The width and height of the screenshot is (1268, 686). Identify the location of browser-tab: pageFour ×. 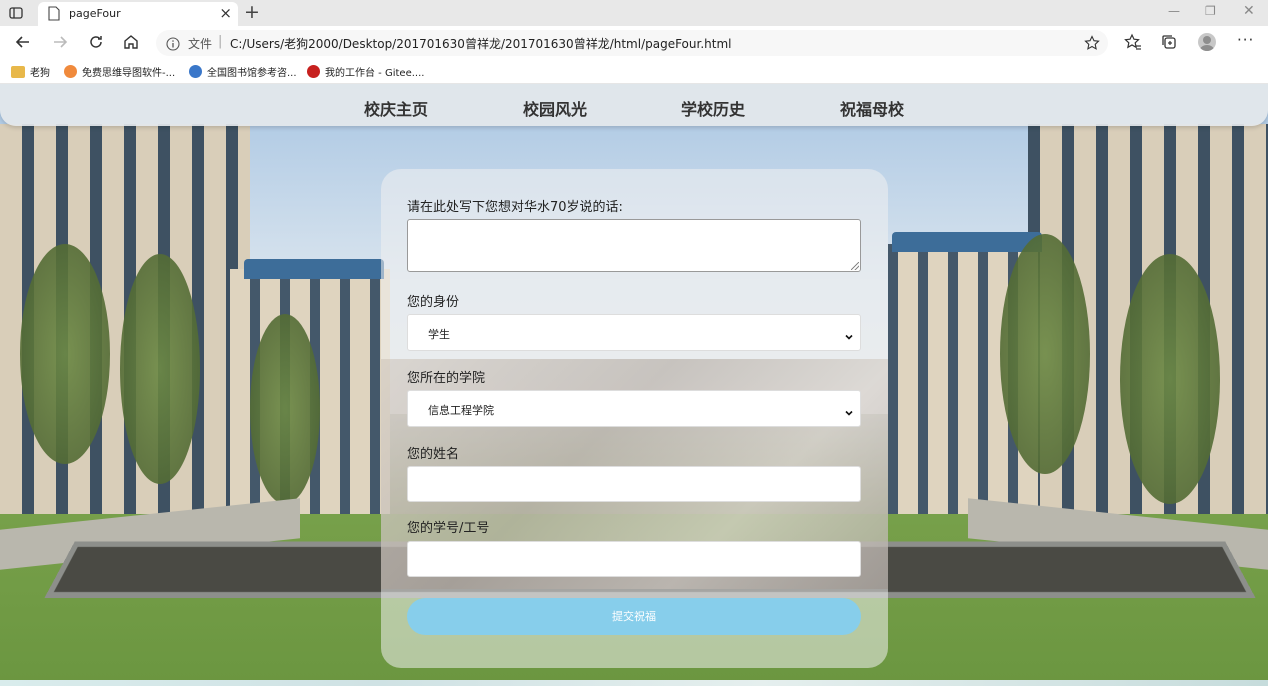
(138, 14).